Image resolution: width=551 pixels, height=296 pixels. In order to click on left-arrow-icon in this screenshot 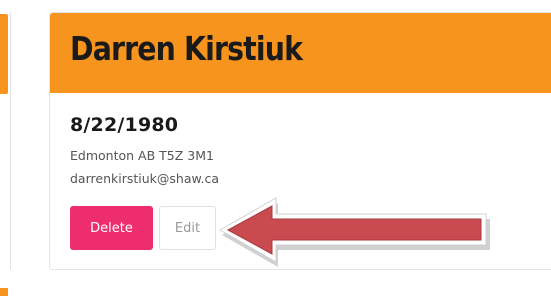, I will do `click(354, 232)`.